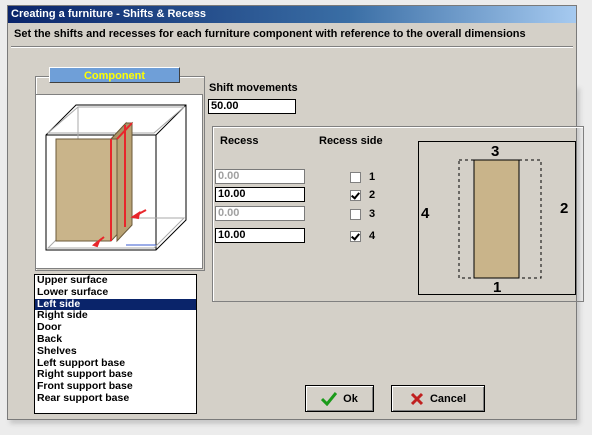  What do you see at coordinates (115, 398) in the screenshot?
I see `component-list-item: Rear support base` at bounding box center [115, 398].